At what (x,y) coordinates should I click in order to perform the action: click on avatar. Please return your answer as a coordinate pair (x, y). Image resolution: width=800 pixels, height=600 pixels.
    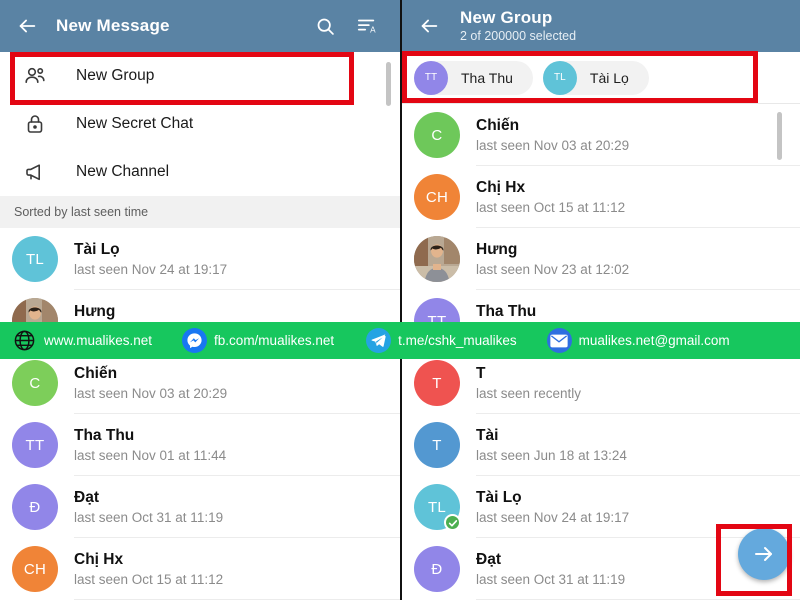
    Looking at the image, I should click on (437, 259).